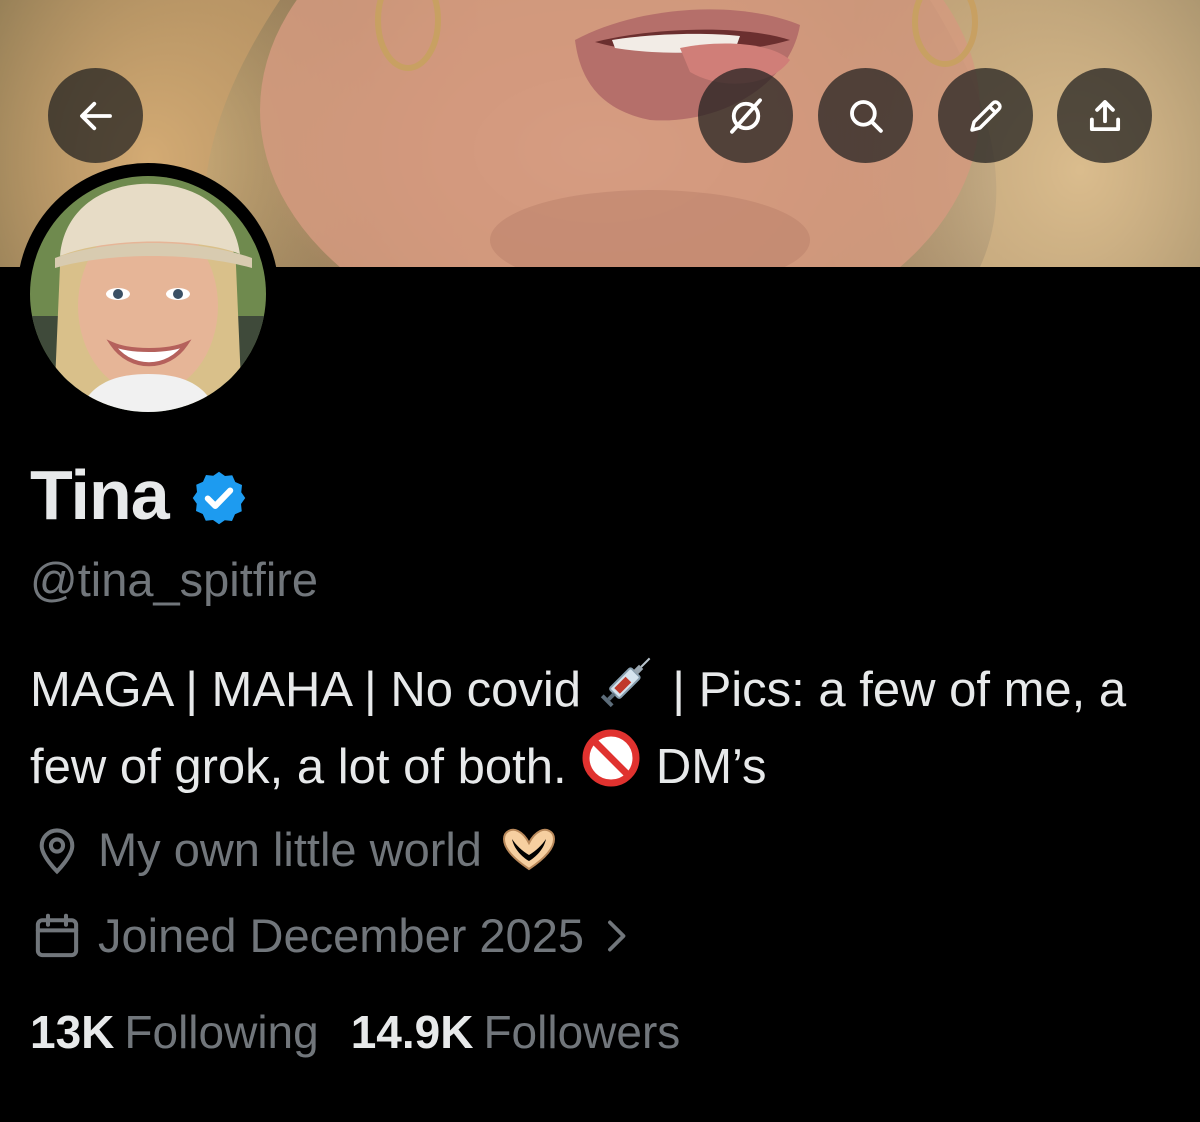 Image resolution: width=1200 pixels, height=1122 pixels. Describe the element at coordinates (582, 1032) in the screenshot. I see `followers-label: Followers` at that location.